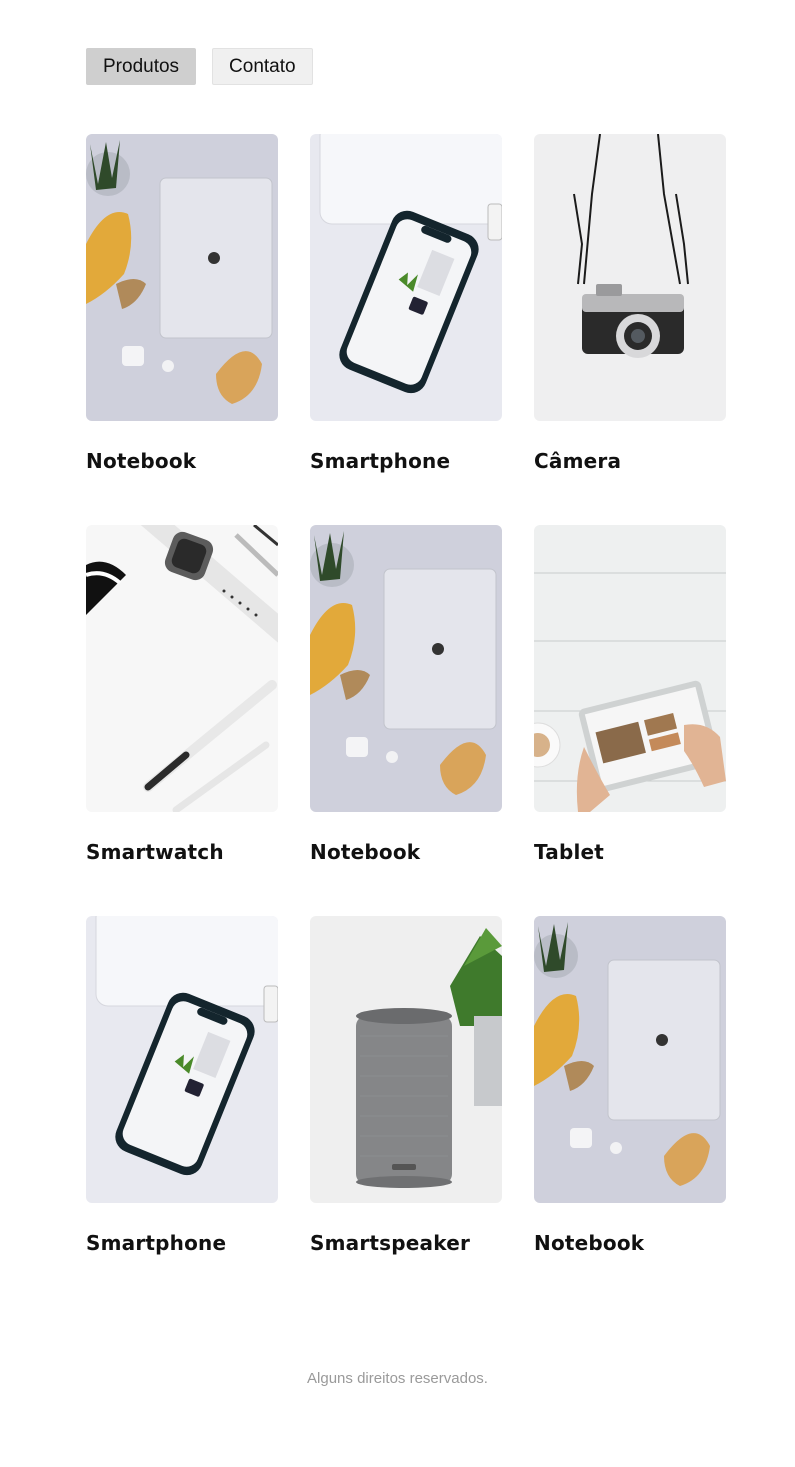 The image size is (795, 1467). Describe the element at coordinates (182, 668) in the screenshot. I see `smartwatch-image` at that location.